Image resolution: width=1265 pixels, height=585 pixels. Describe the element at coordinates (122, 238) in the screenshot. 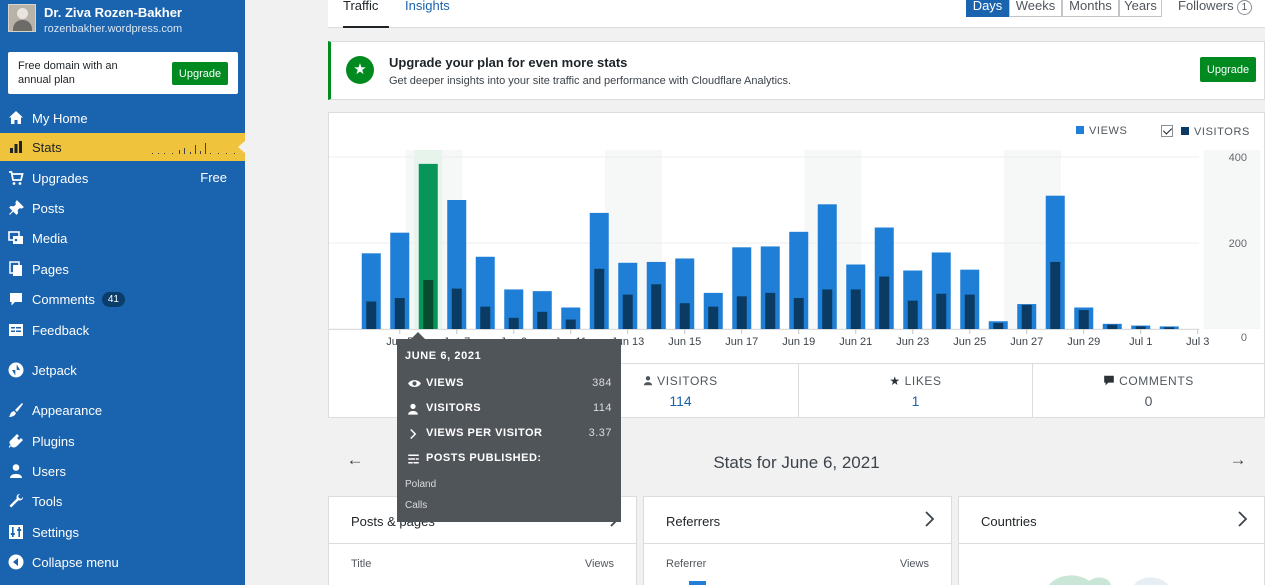

I see `sidebar-item-media: Media` at that location.